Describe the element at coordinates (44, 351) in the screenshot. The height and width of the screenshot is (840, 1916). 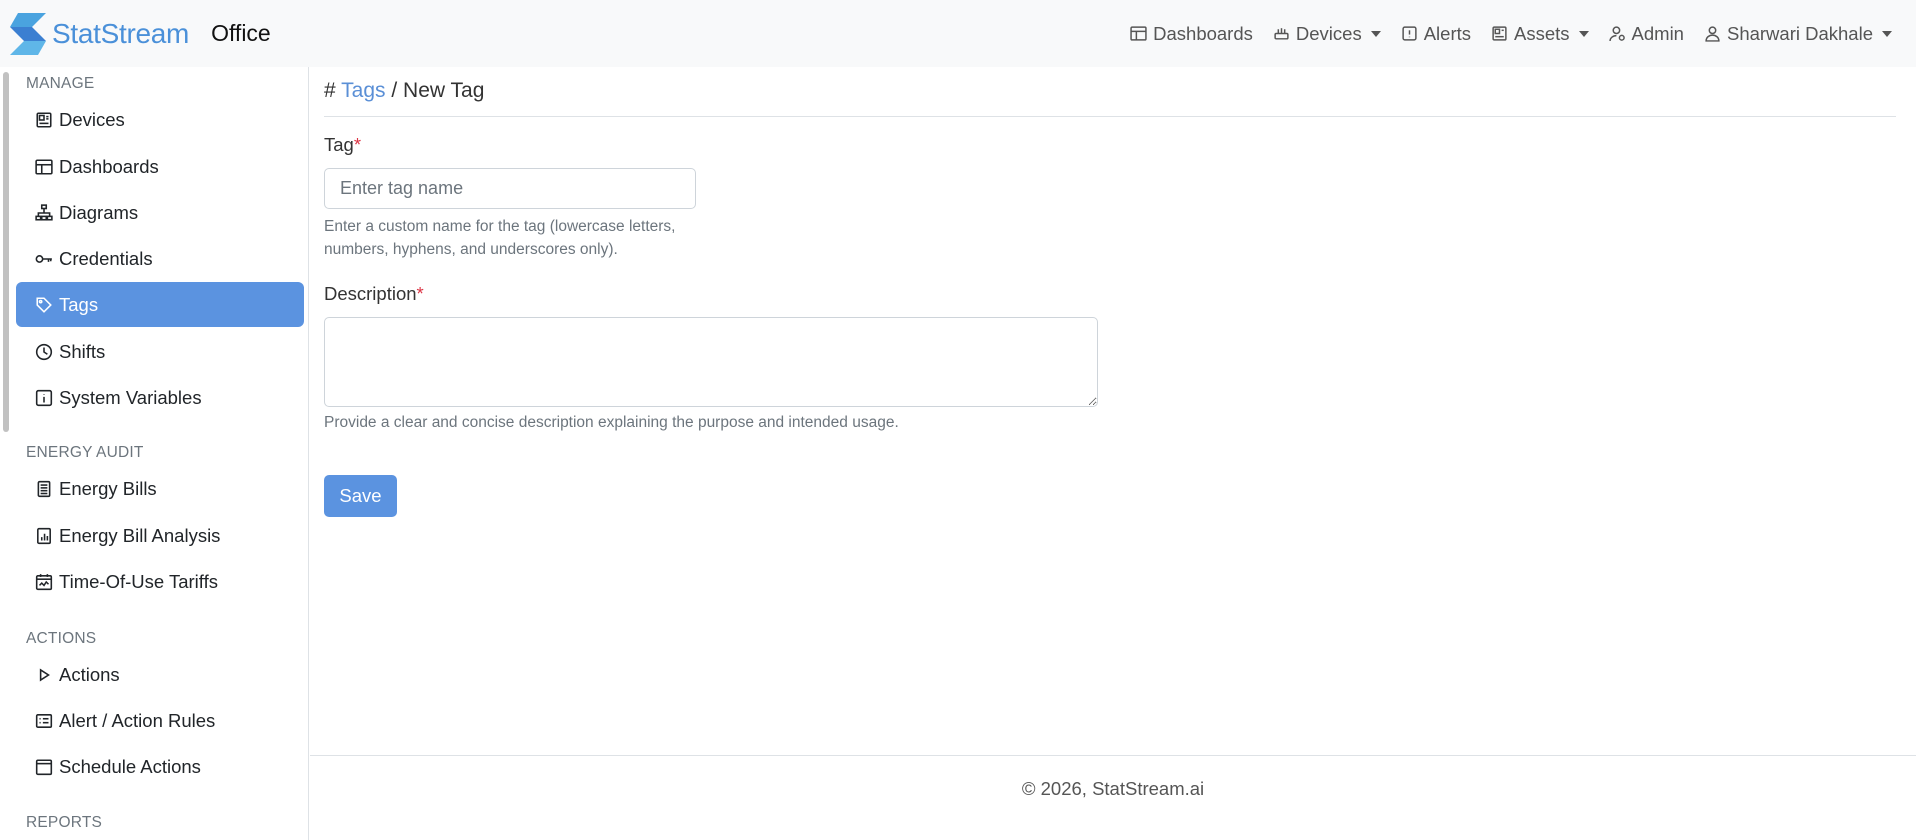
I see `clock-icon` at that location.